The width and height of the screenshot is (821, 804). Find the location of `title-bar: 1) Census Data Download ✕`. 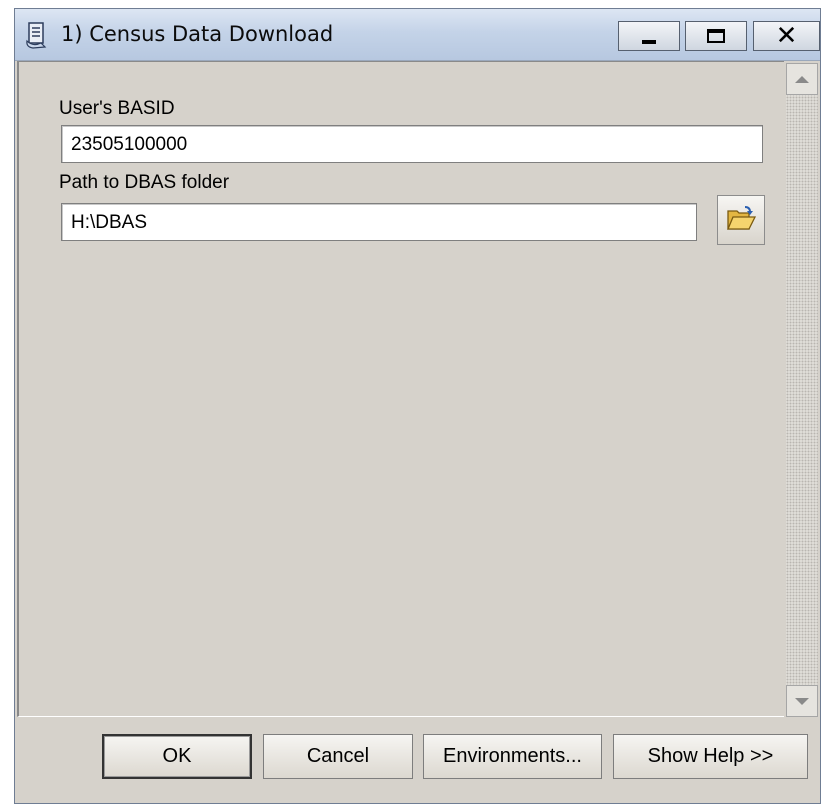

title-bar: 1) Census Data Download ✕ is located at coordinates (417, 35).